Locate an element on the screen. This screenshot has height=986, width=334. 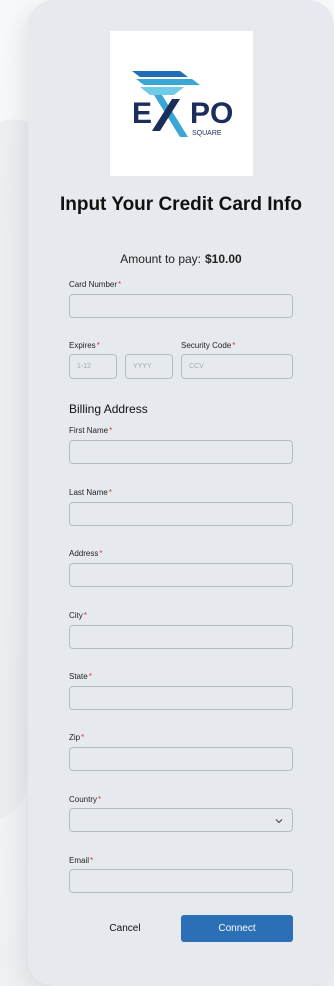
logo-text: PO is located at coordinates (211, 113).